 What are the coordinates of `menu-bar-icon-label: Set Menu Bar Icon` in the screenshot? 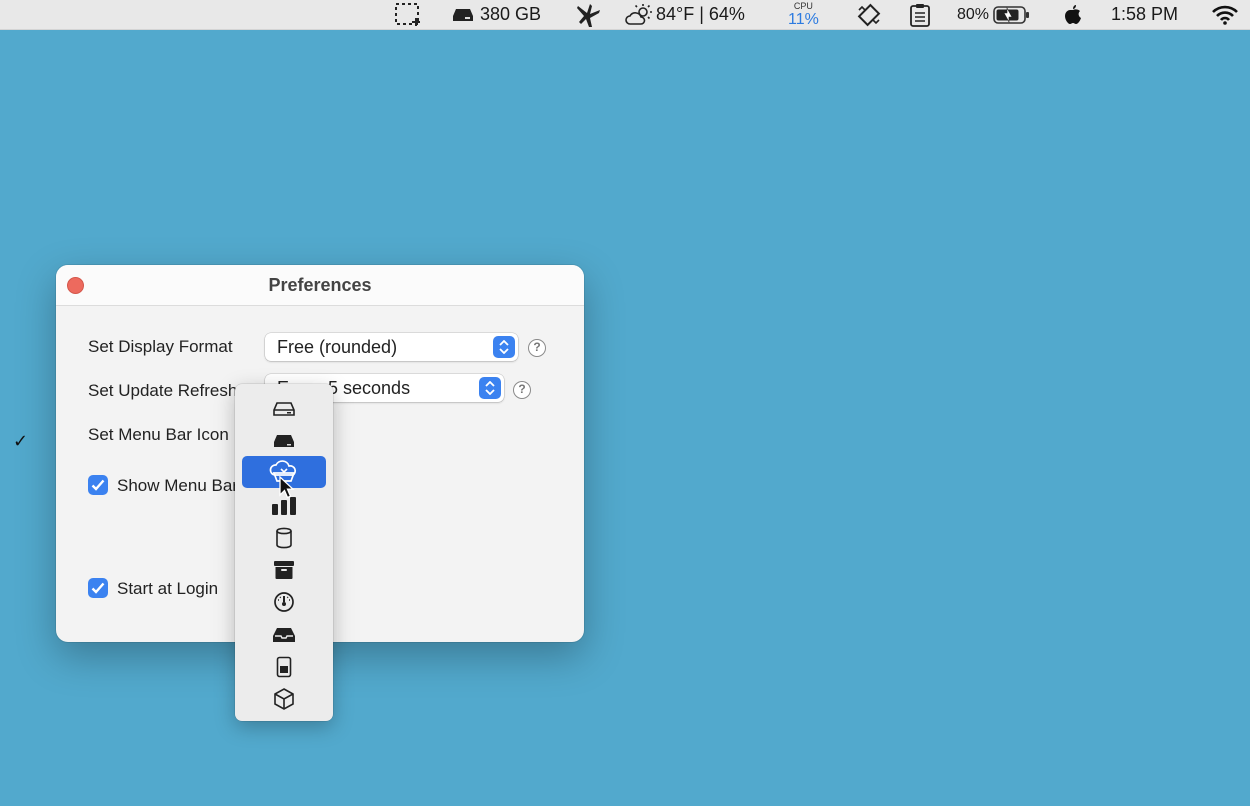 It's located at (158, 434).